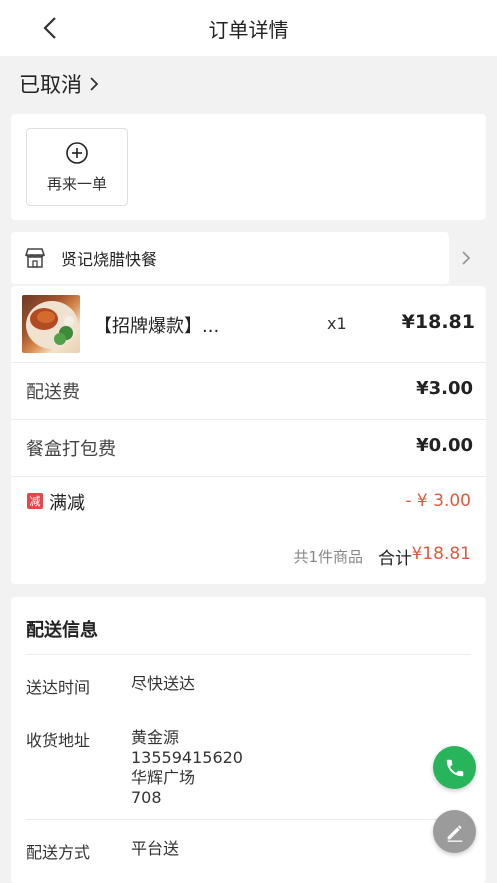 This screenshot has width=497, height=883. What do you see at coordinates (444, 445) in the screenshot?
I see `packing-fee-value: ¥0.00` at bounding box center [444, 445].